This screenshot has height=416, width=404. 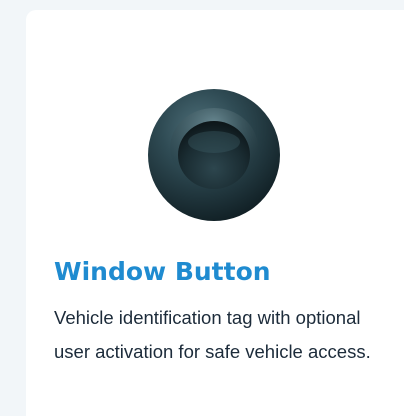 What do you see at coordinates (214, 155) in the screenshot?
I see `product-image` at bounding box center [214, 155].